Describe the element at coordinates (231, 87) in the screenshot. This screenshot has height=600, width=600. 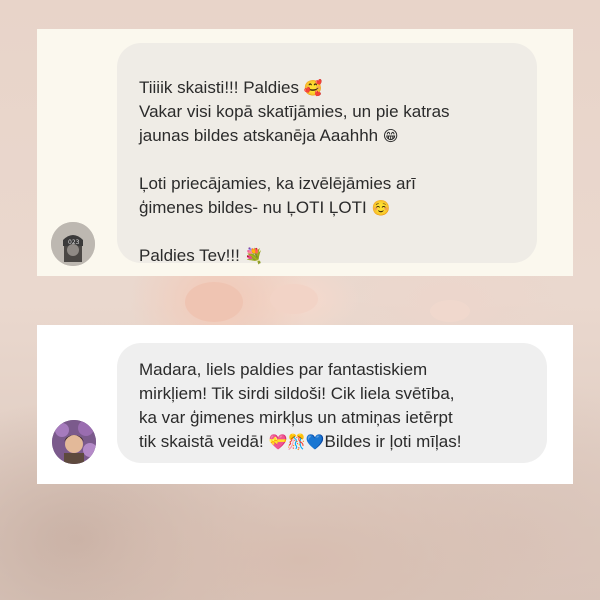
I see `comment-line: Tiiiik skaisti!!! Paldies 🥰` at that location.